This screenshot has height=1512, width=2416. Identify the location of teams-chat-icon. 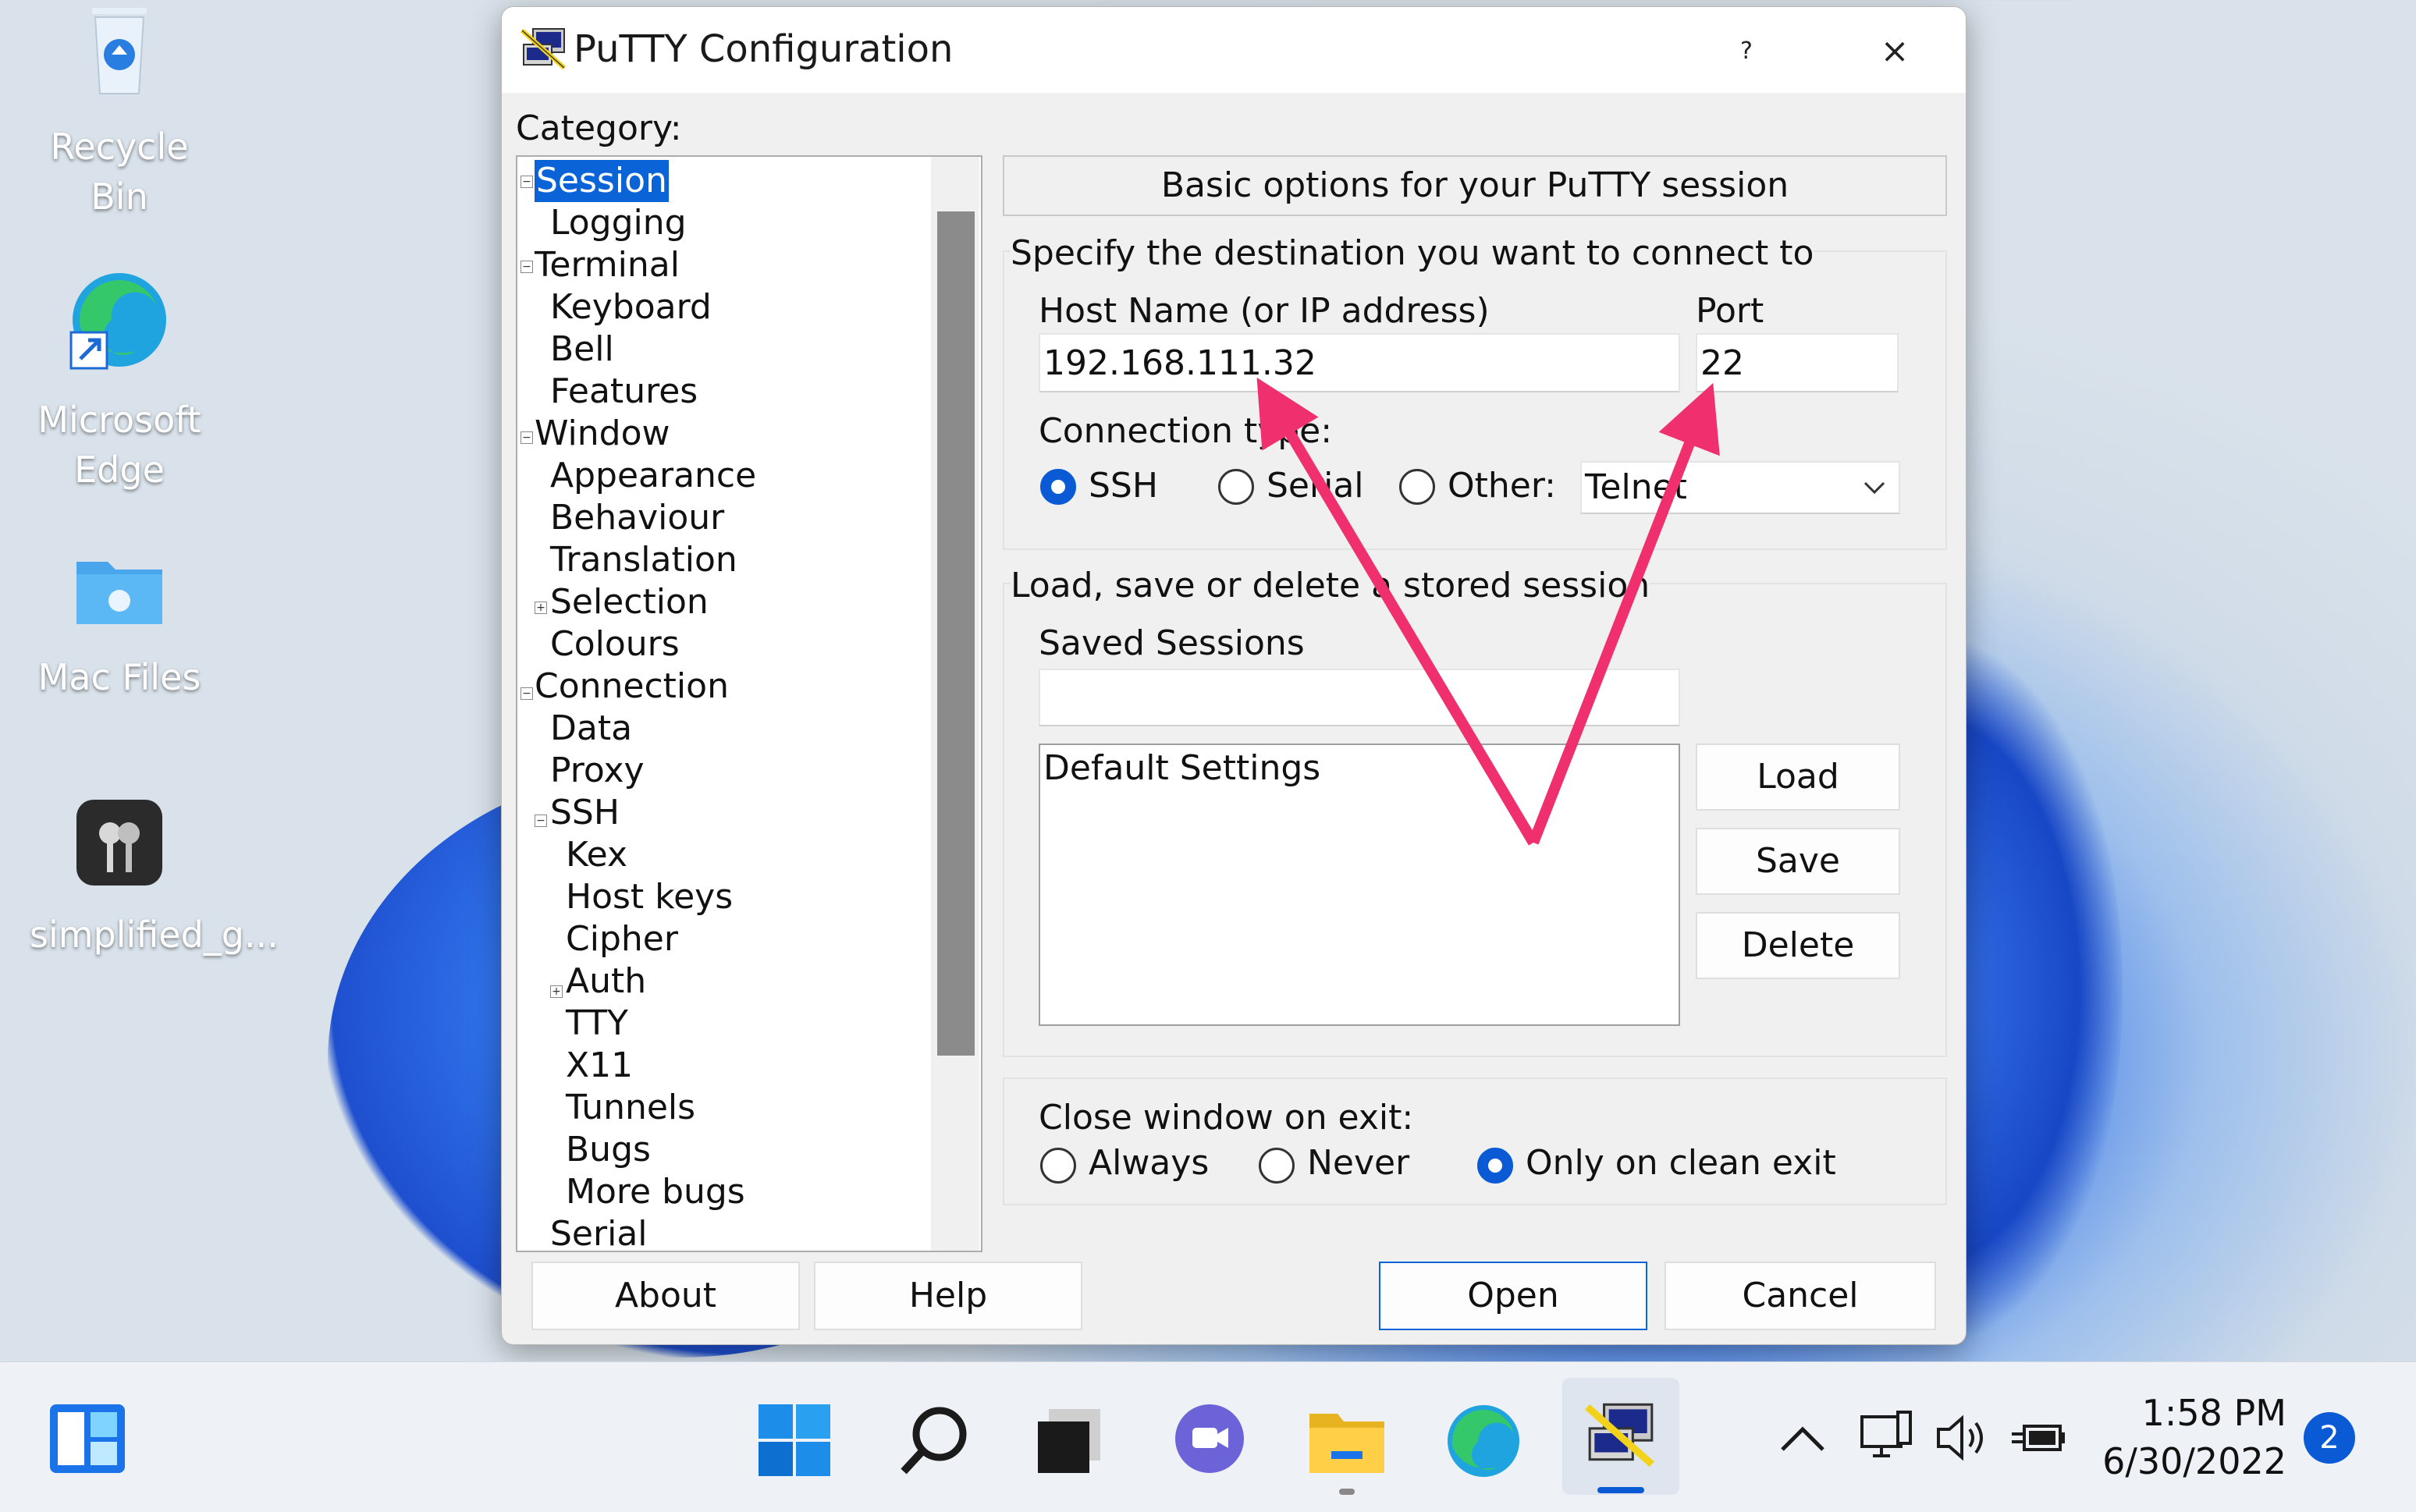
(1210, 1440).